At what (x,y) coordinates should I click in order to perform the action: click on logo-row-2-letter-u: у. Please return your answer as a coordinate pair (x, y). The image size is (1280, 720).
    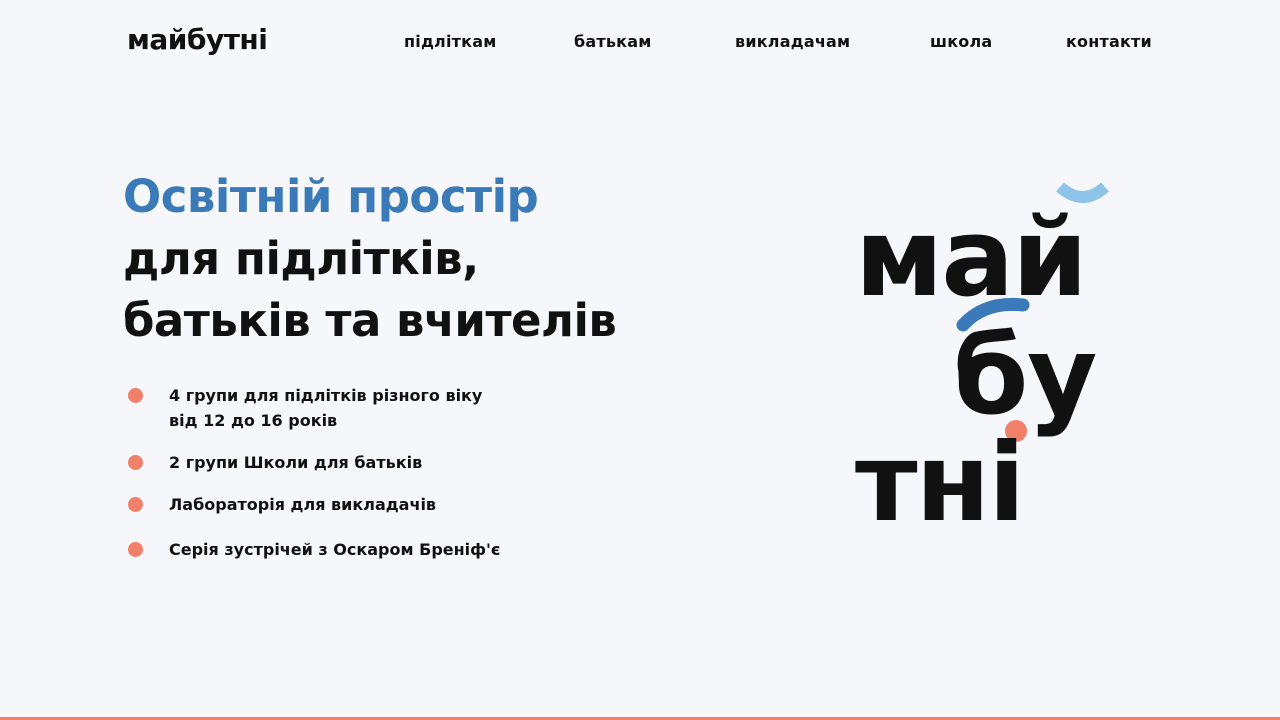
    Looking at the image, I should click on (1062, 376).